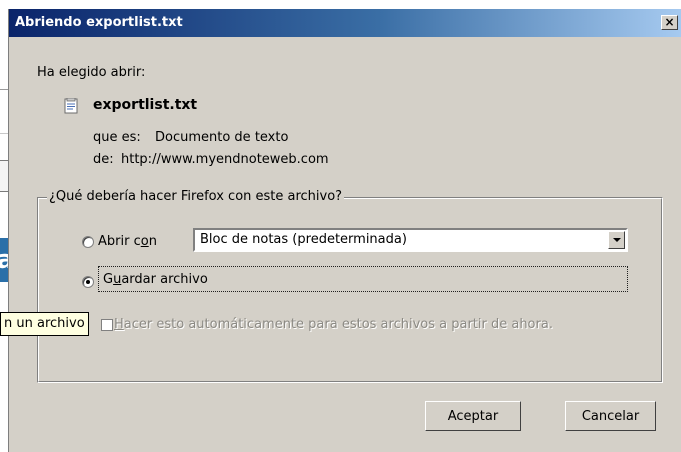  I want to click on save-file-radio, so click(88, 282).